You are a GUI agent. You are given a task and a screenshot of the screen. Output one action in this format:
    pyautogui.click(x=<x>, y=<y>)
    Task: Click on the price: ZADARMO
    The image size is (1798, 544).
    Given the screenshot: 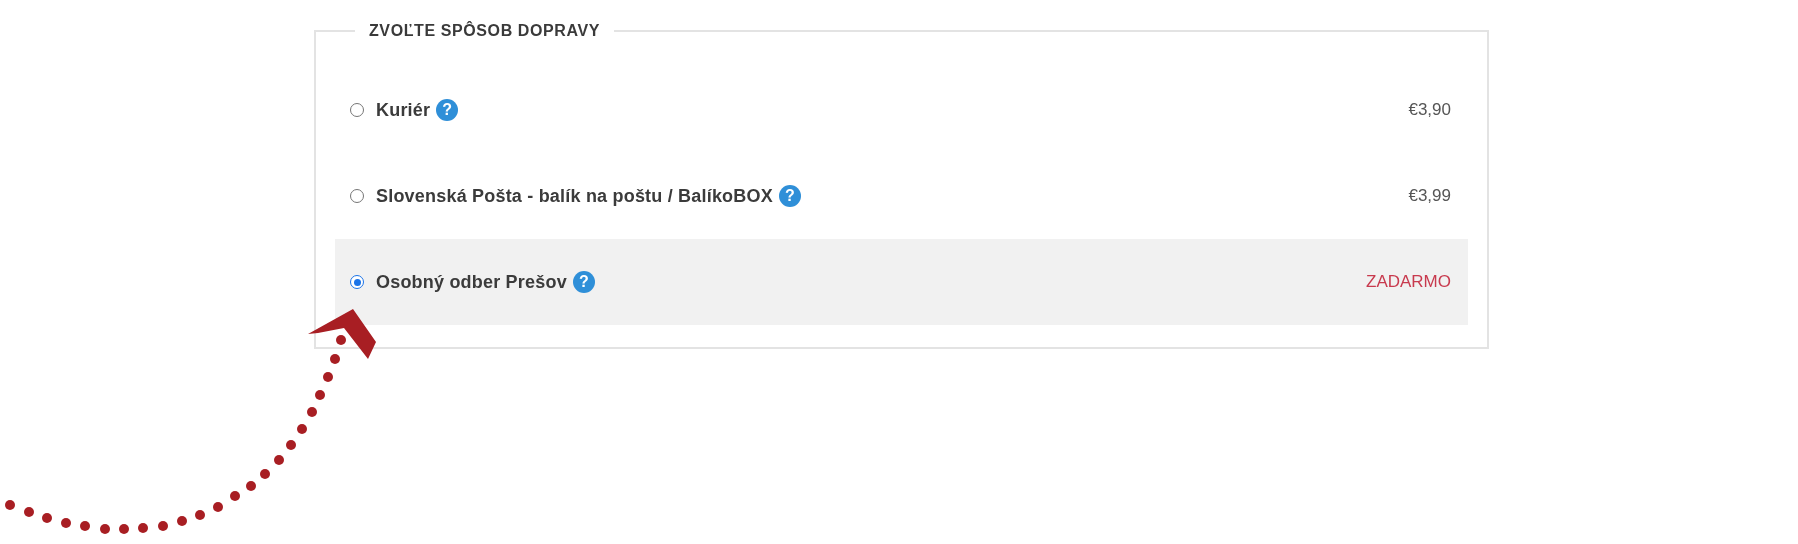 What is the action you would take?
    pyautogui.click(x=1408, y=282)
    